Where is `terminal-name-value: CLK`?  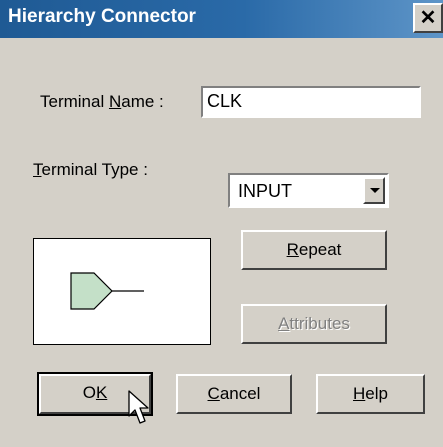 terminal-name-value: CLK is located at coordinates (225, 101).